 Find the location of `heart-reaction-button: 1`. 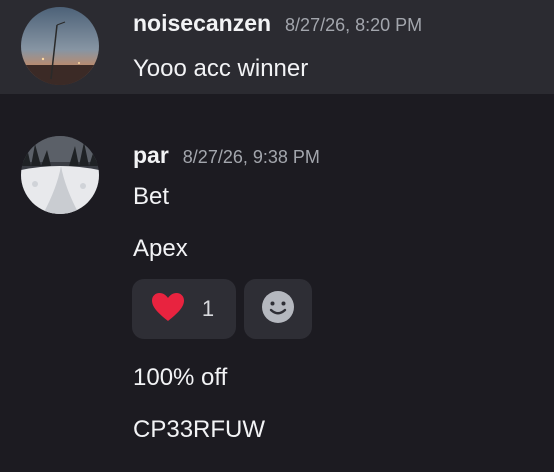

heart-reaction-button: 1 is located at coordinates (184, 309).